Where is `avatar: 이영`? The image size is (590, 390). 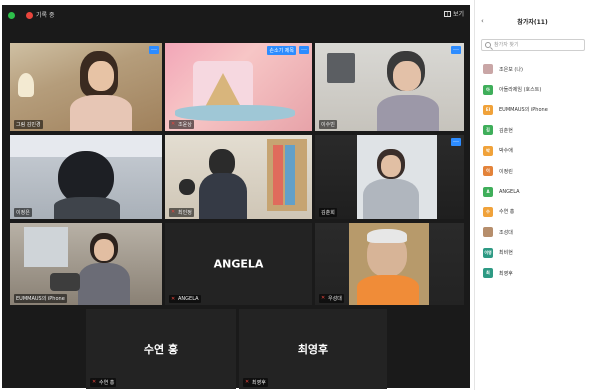 avatar: 이영 is located at coordinates (488, 252).